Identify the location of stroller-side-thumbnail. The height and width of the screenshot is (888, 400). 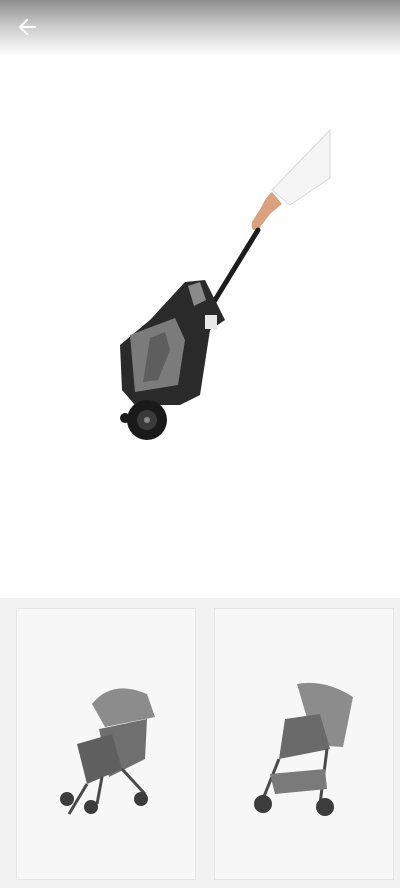
(303, 749).